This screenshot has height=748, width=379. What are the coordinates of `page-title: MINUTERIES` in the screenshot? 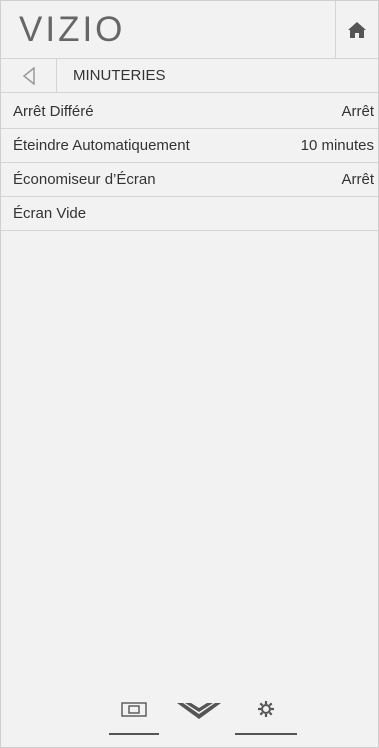 It's located at (119, 75).